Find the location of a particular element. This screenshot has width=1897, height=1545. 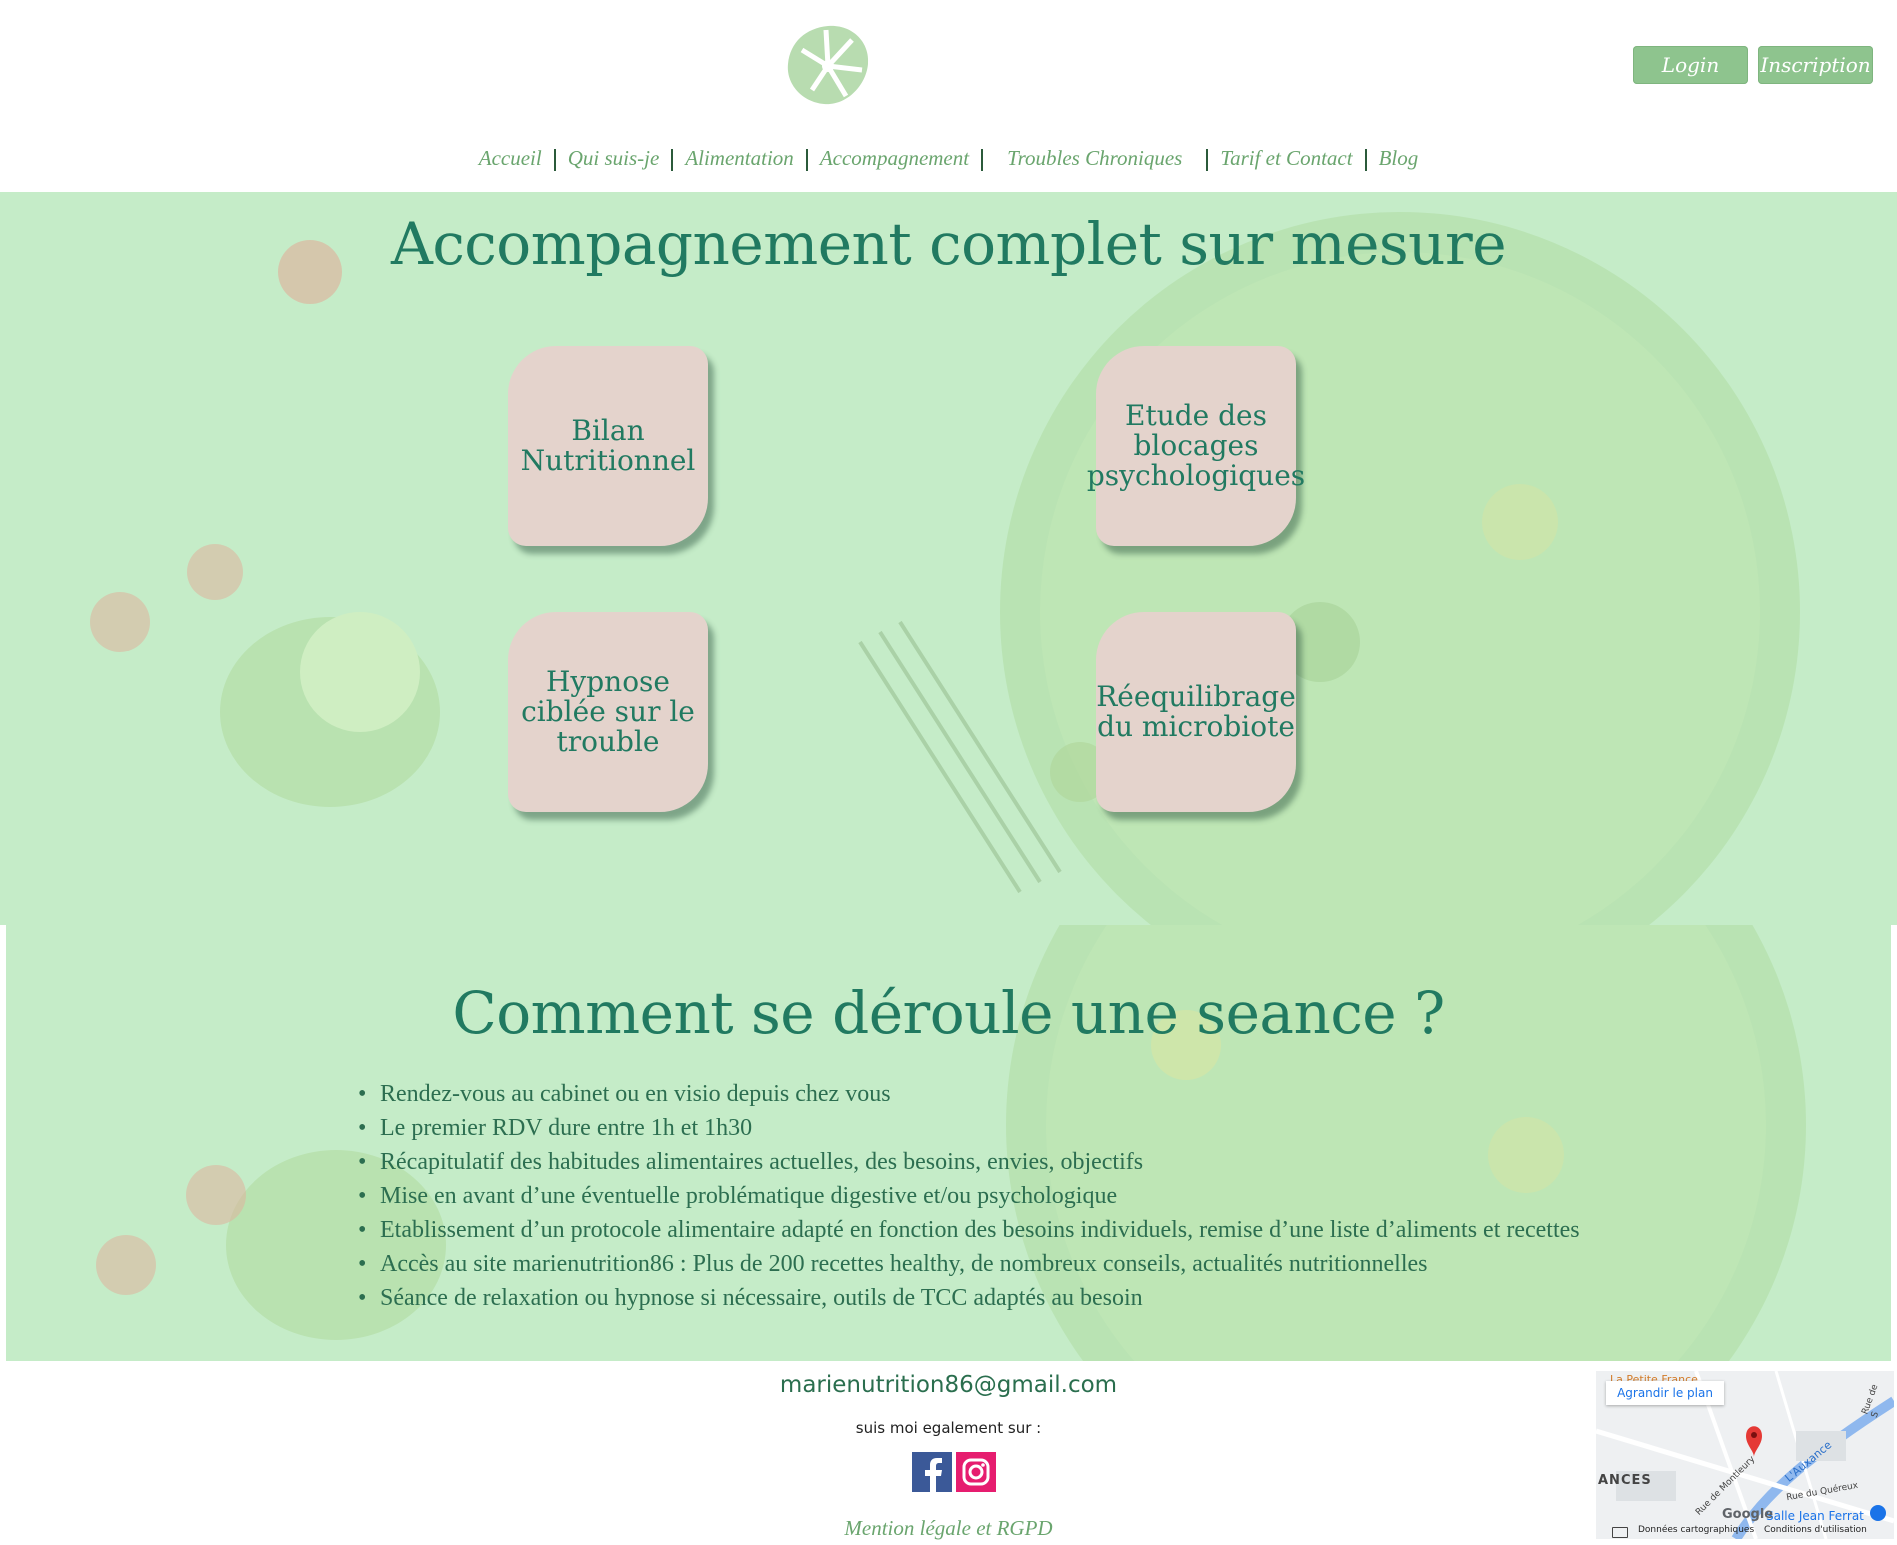

signup-button: Inscription is located at coordinates (1815, 65).